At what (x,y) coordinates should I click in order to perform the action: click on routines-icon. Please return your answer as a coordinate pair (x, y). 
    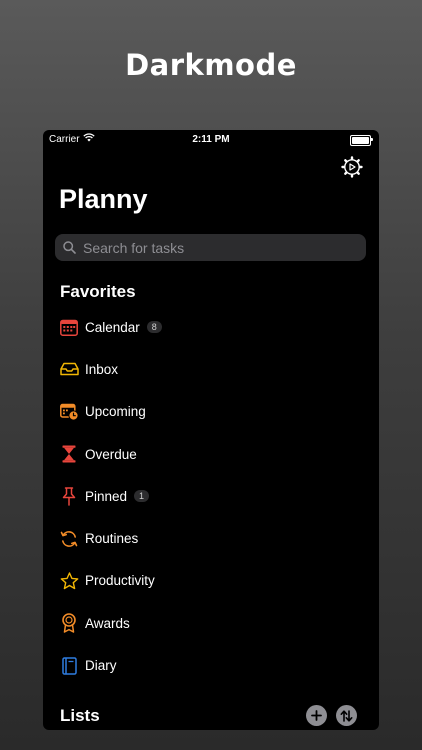
    Looking at the image, I should click on (69, 539).